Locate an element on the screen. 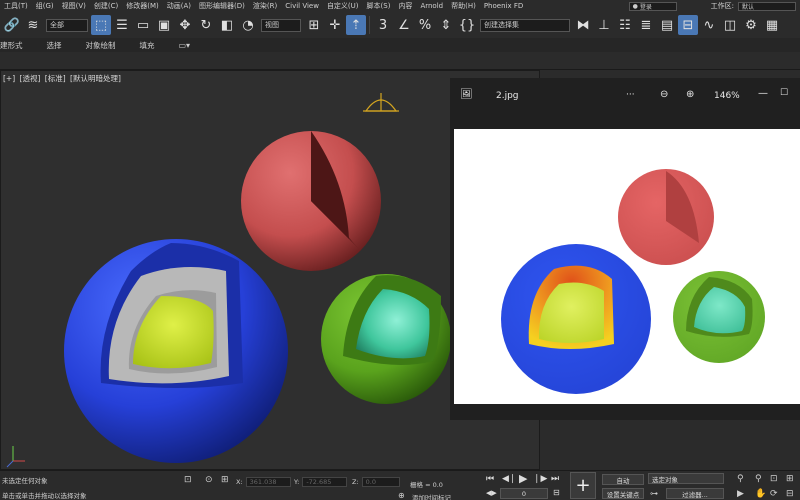 This screenshot has width=800, height=500. more-options-button: ··· is located at coordinates (630, 95).